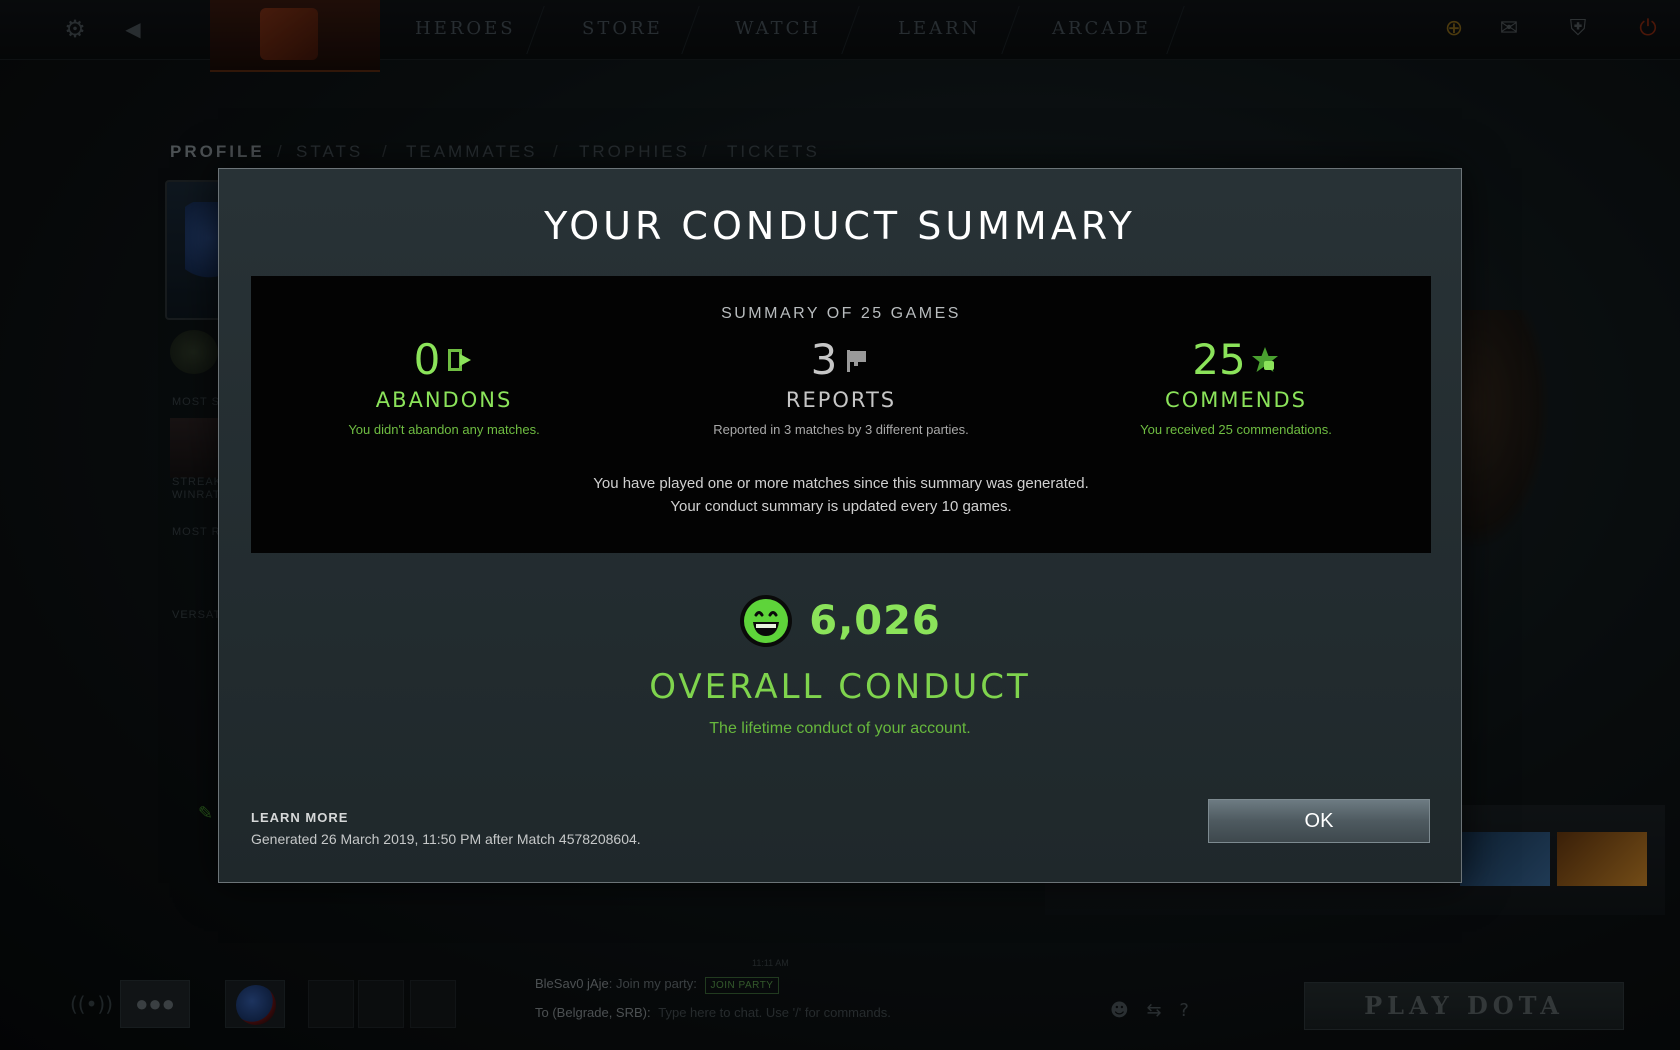  I want to click on learn-more-link: LEARN MORE, so click(299, 817).